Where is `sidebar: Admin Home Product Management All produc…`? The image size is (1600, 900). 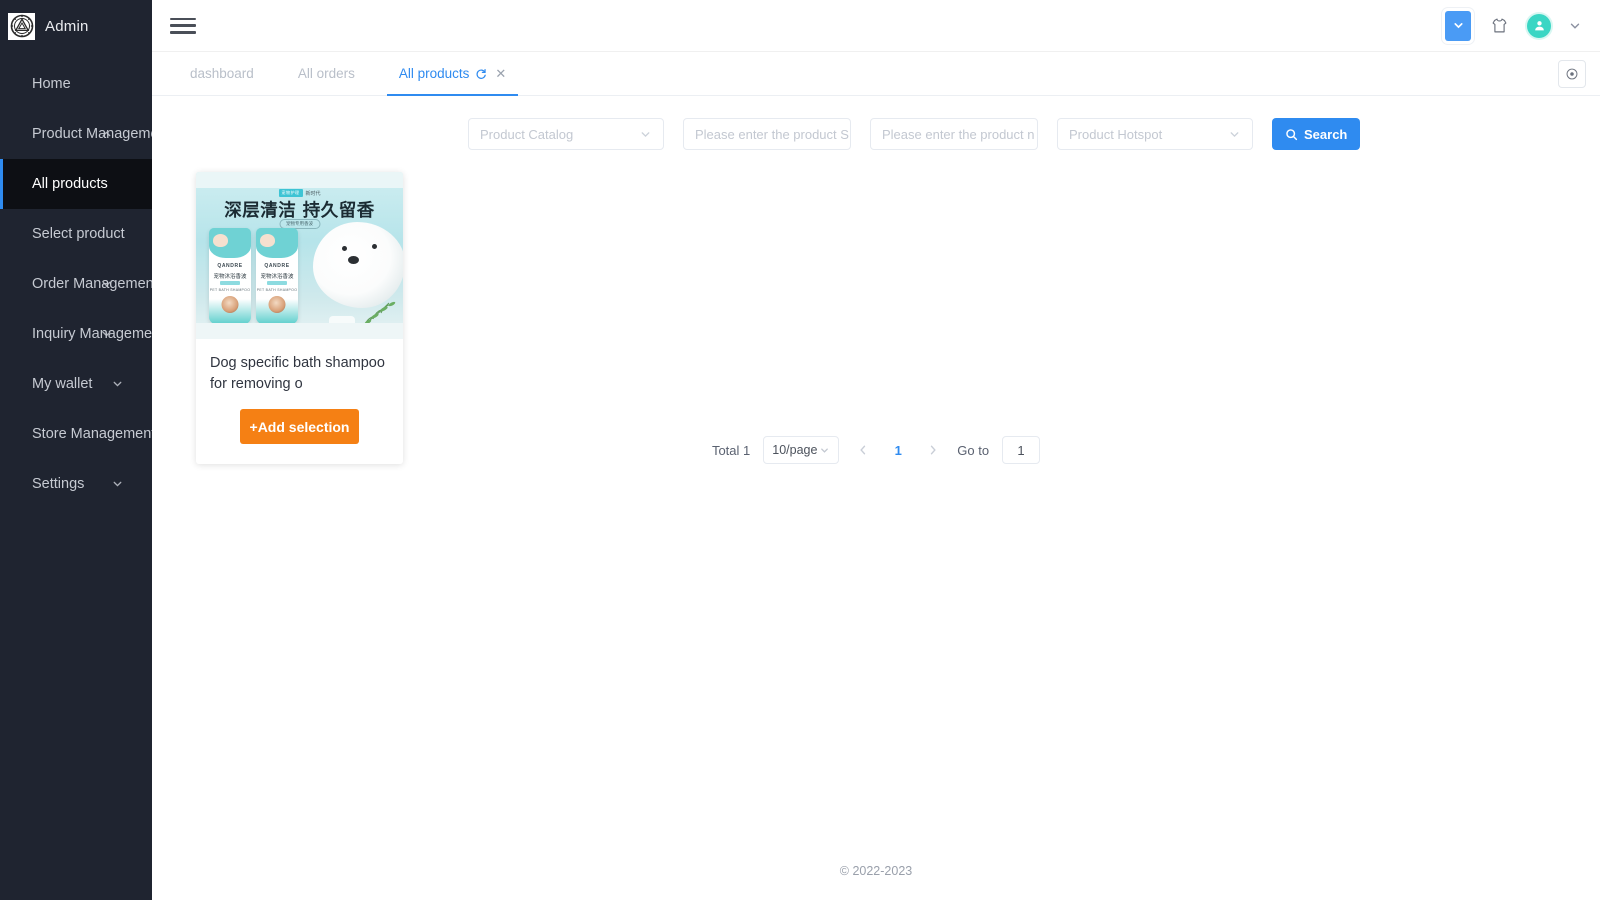 sidebar: Admin Home Product Management All produc… is located at coordinates (85, 450).